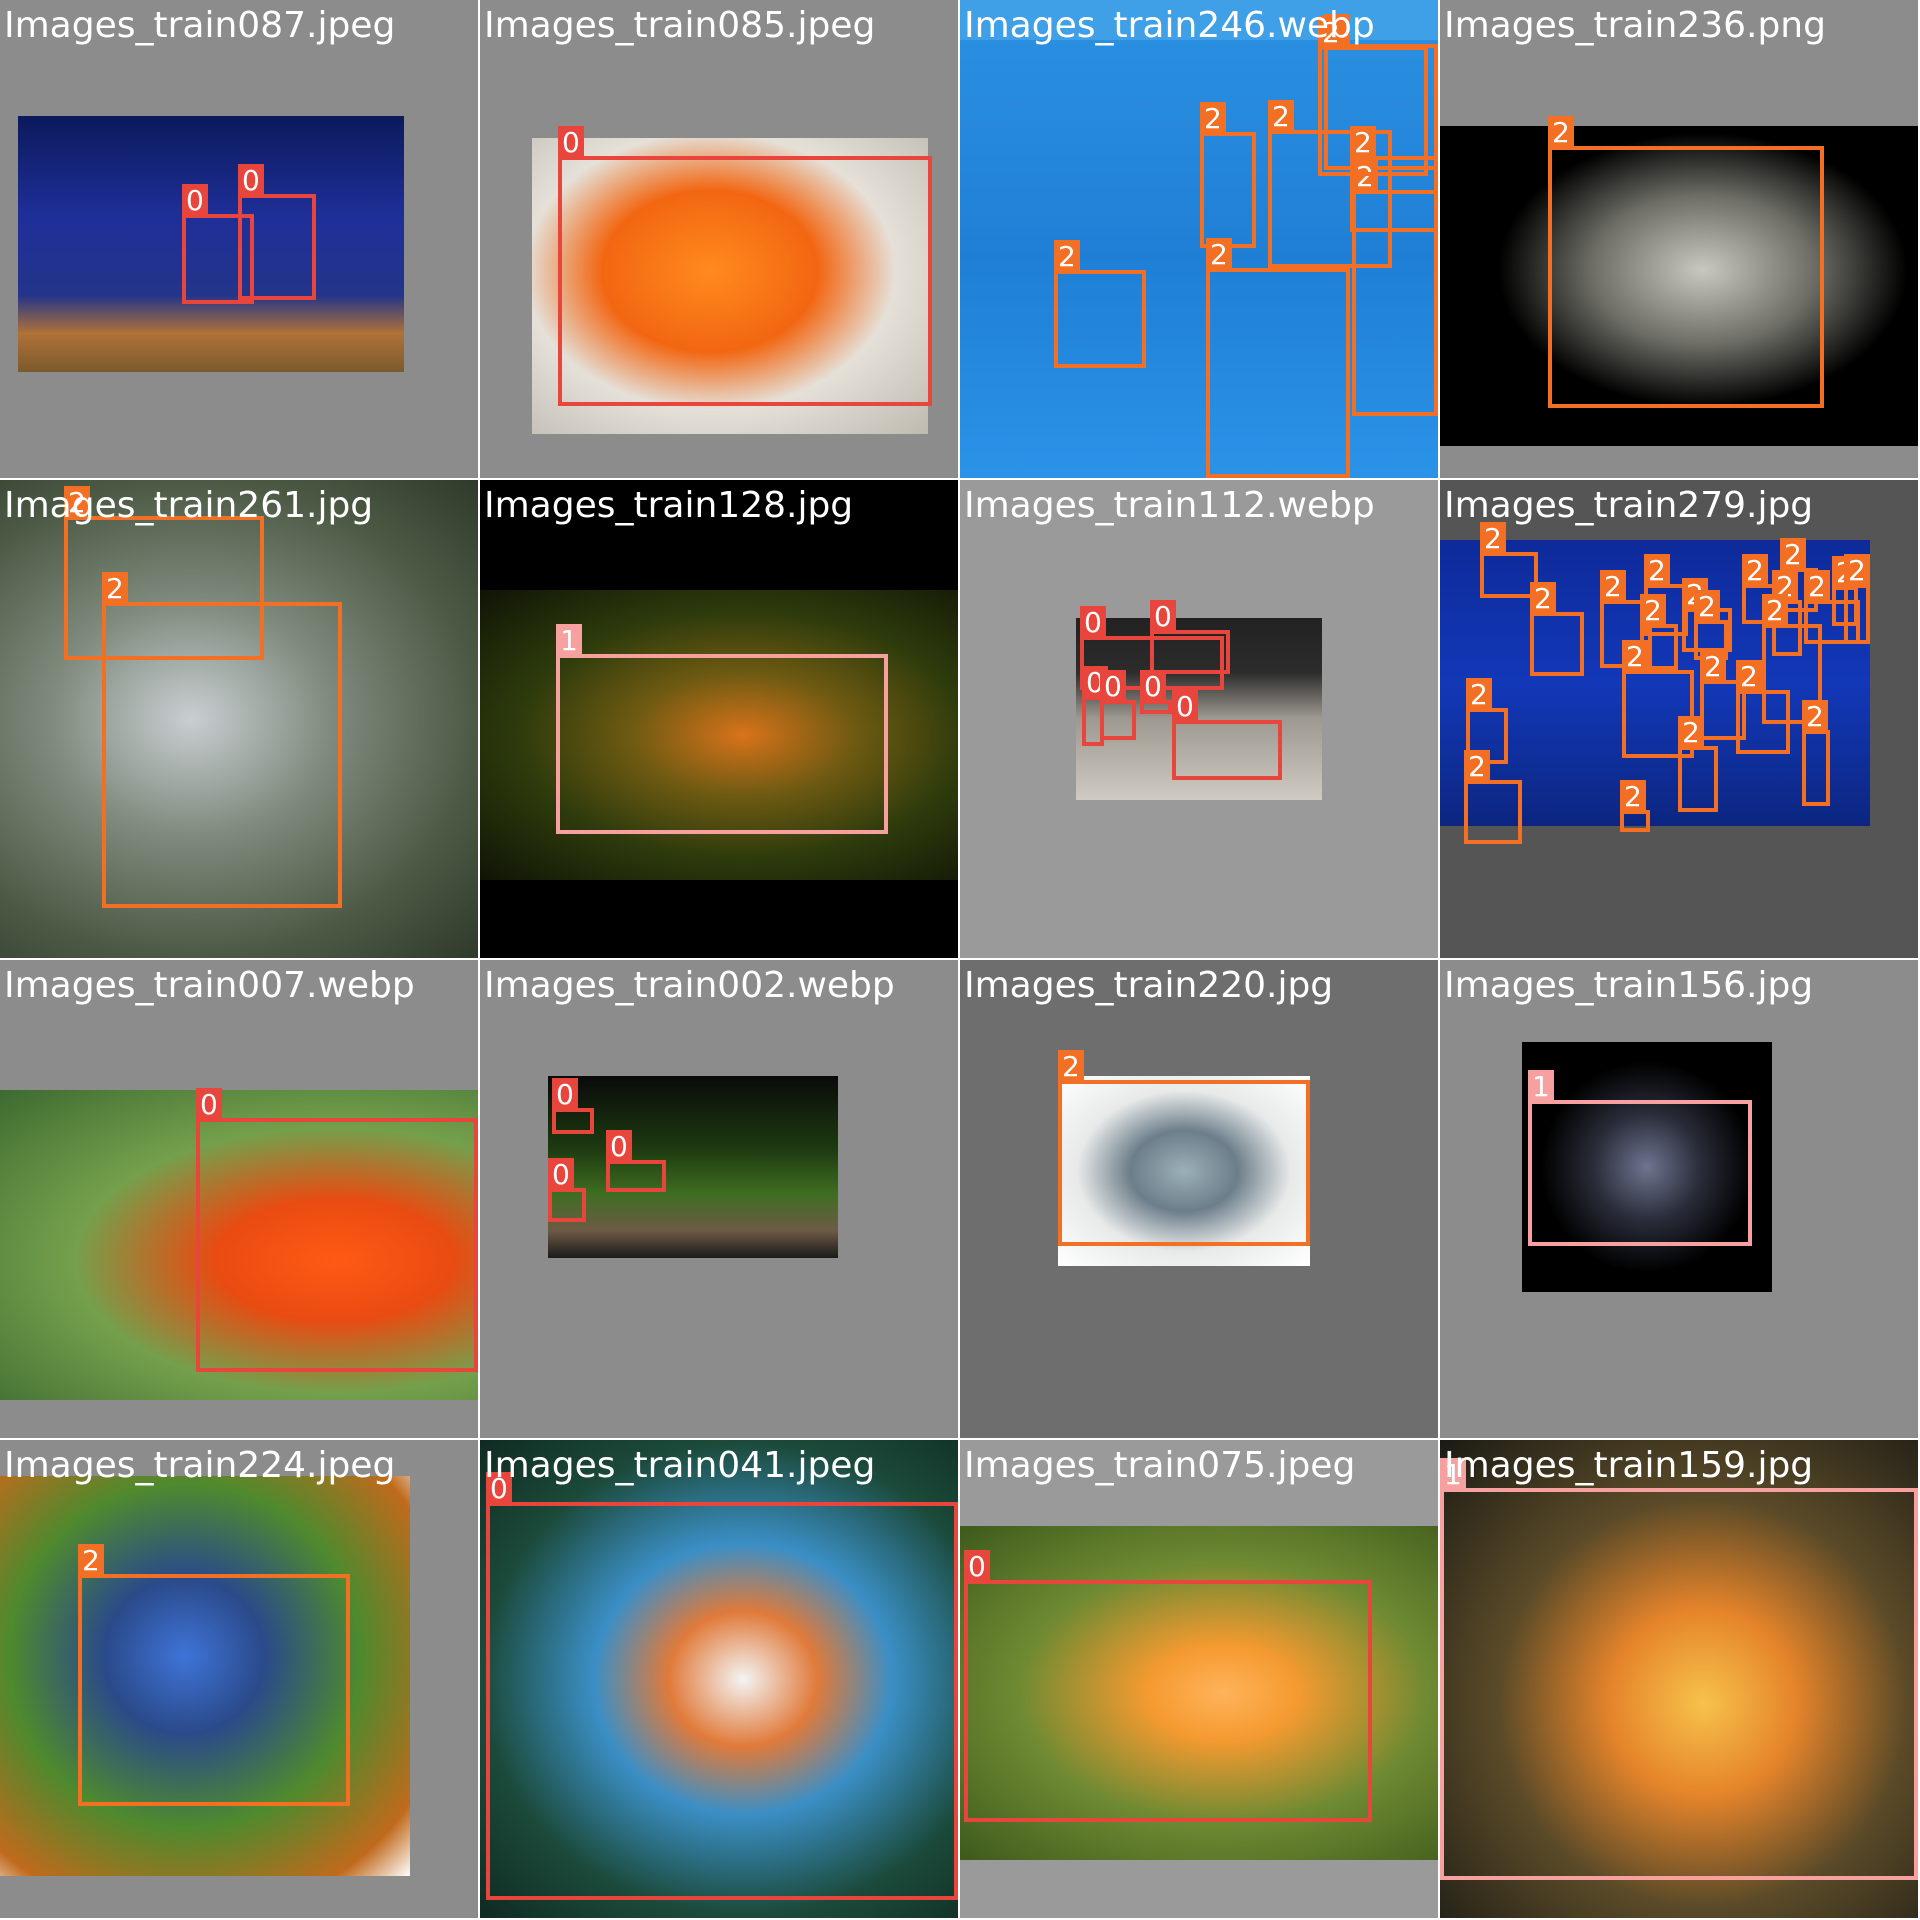 Image resolution: width=1920 pixels, height=1920 pixels. I want to click on image-filename: Images_train246.webp, so click(1169, 25).